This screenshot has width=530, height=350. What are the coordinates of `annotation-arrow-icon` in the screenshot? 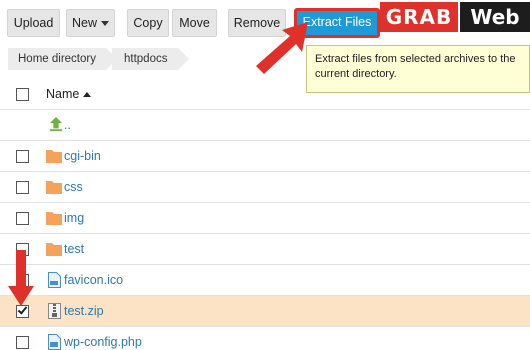 It's located at (282, 48).